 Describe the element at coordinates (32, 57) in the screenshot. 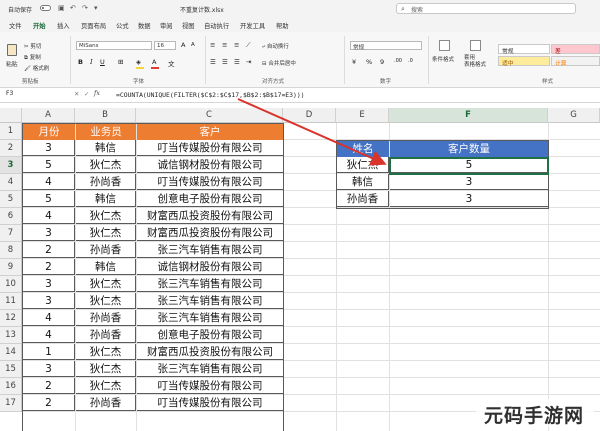

I see `copy-button: ⧉ 复制` at that location.